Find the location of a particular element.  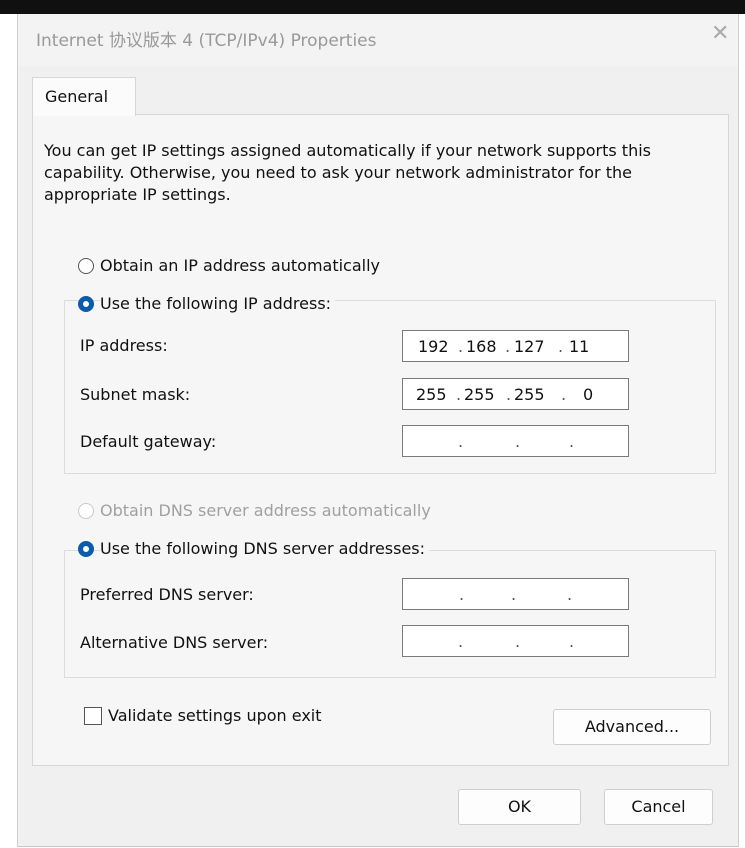

ip-octet-4: 11 is located at coordinates (579, 346).